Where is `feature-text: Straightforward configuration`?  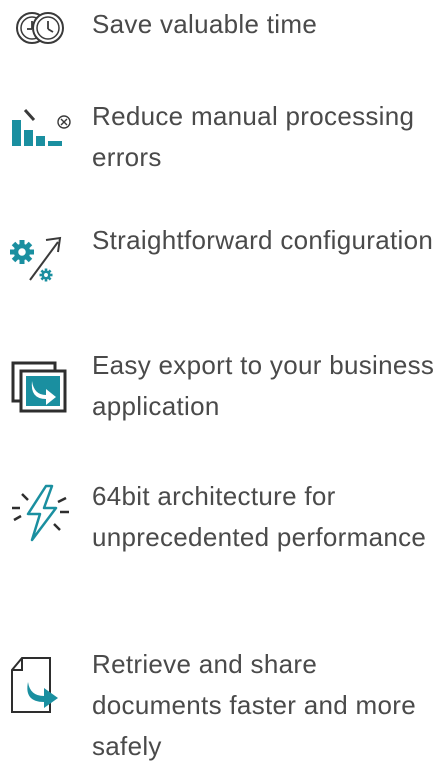 feature-text: Straightforward configuration is located at coordinates (263, 240).